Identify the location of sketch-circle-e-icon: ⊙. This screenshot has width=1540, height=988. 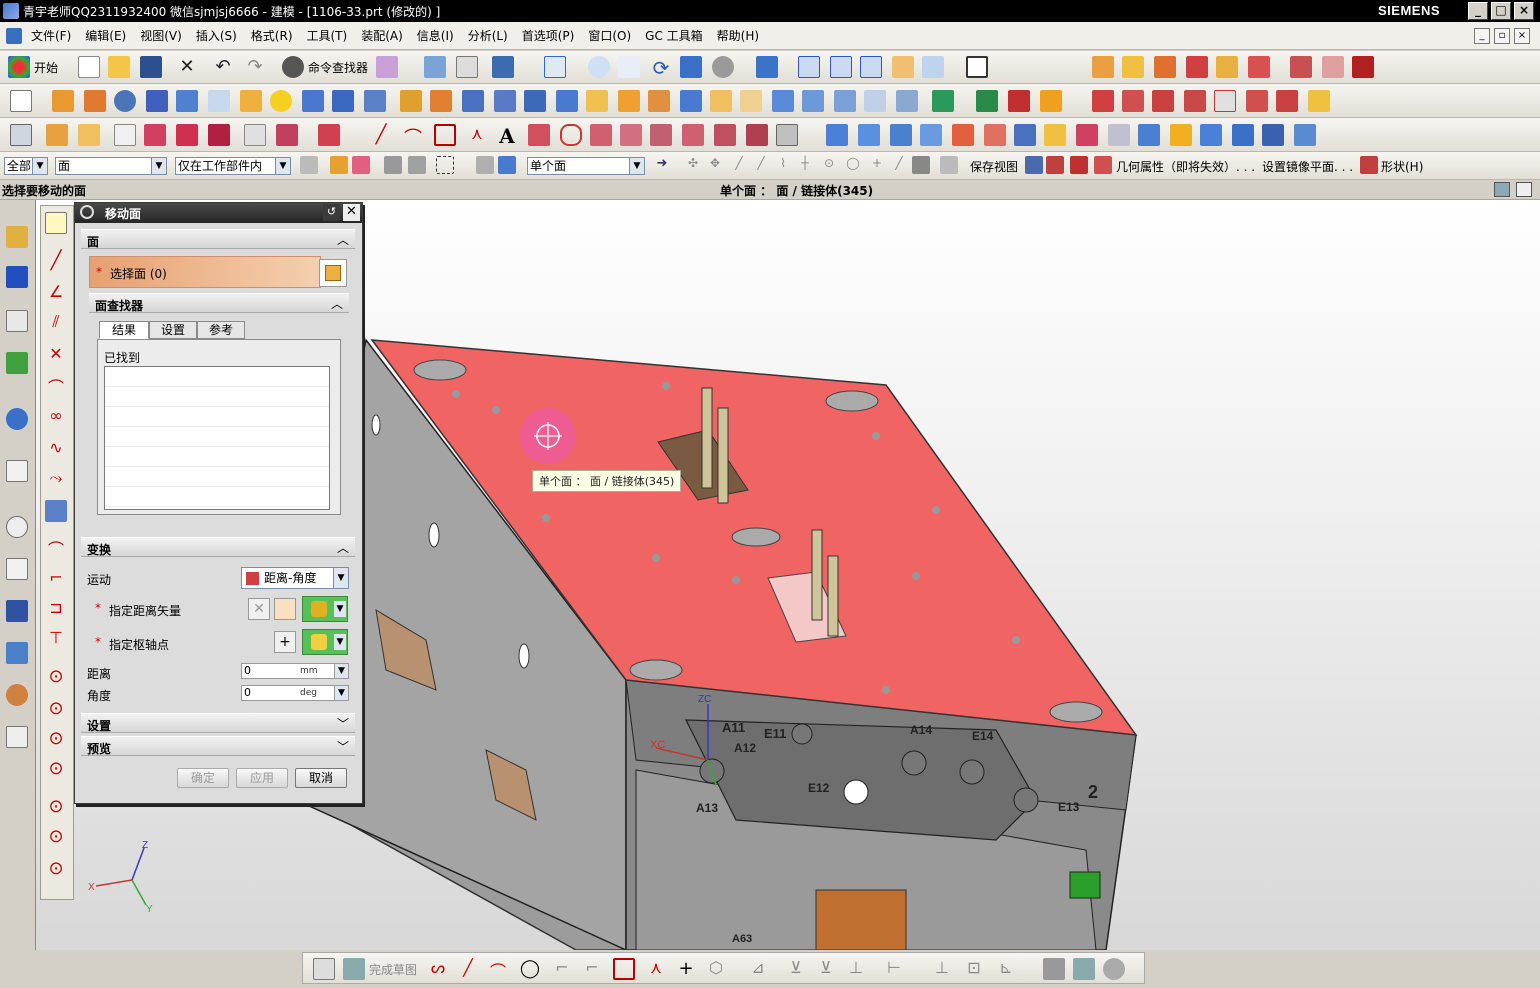
(56, 807).